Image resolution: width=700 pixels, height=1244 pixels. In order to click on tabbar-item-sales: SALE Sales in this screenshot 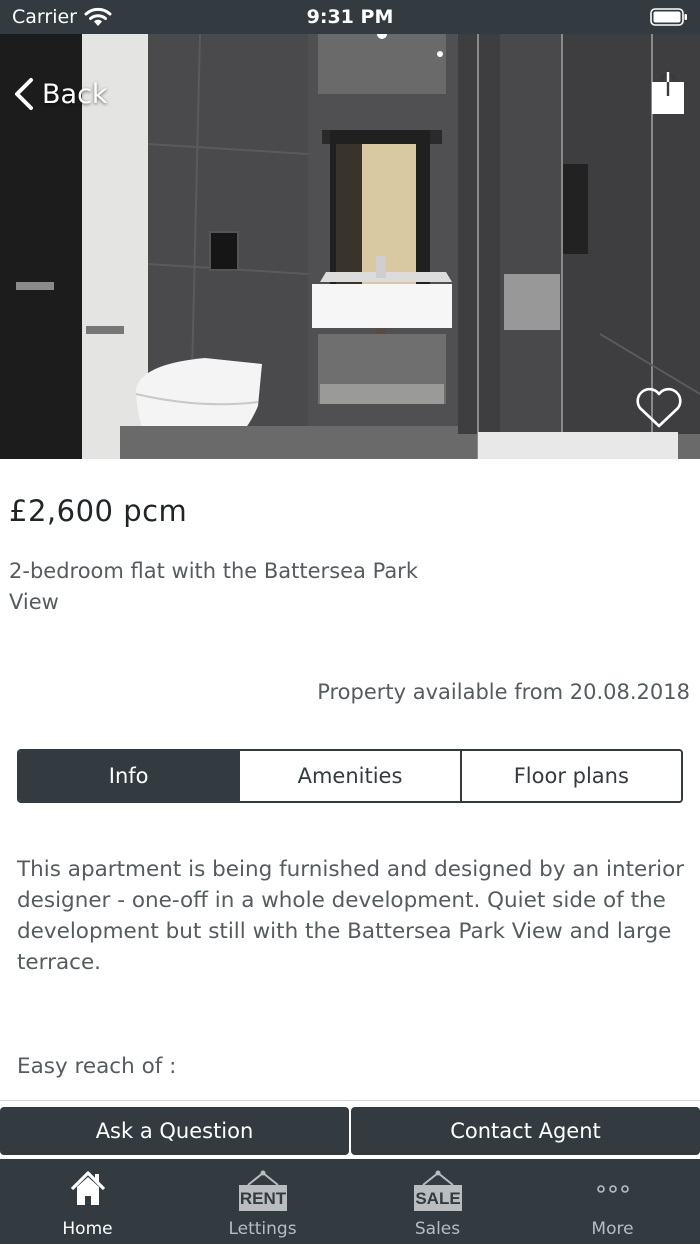, I will do `click(437, 1201)`.